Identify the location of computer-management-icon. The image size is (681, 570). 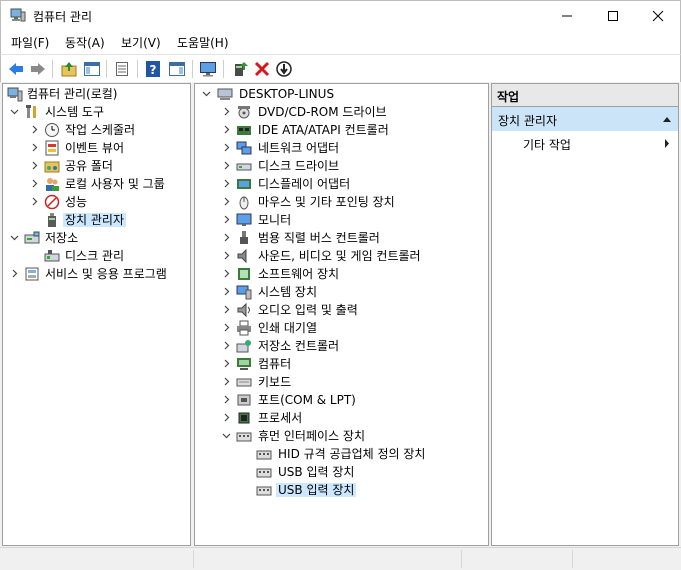
(18, 15).